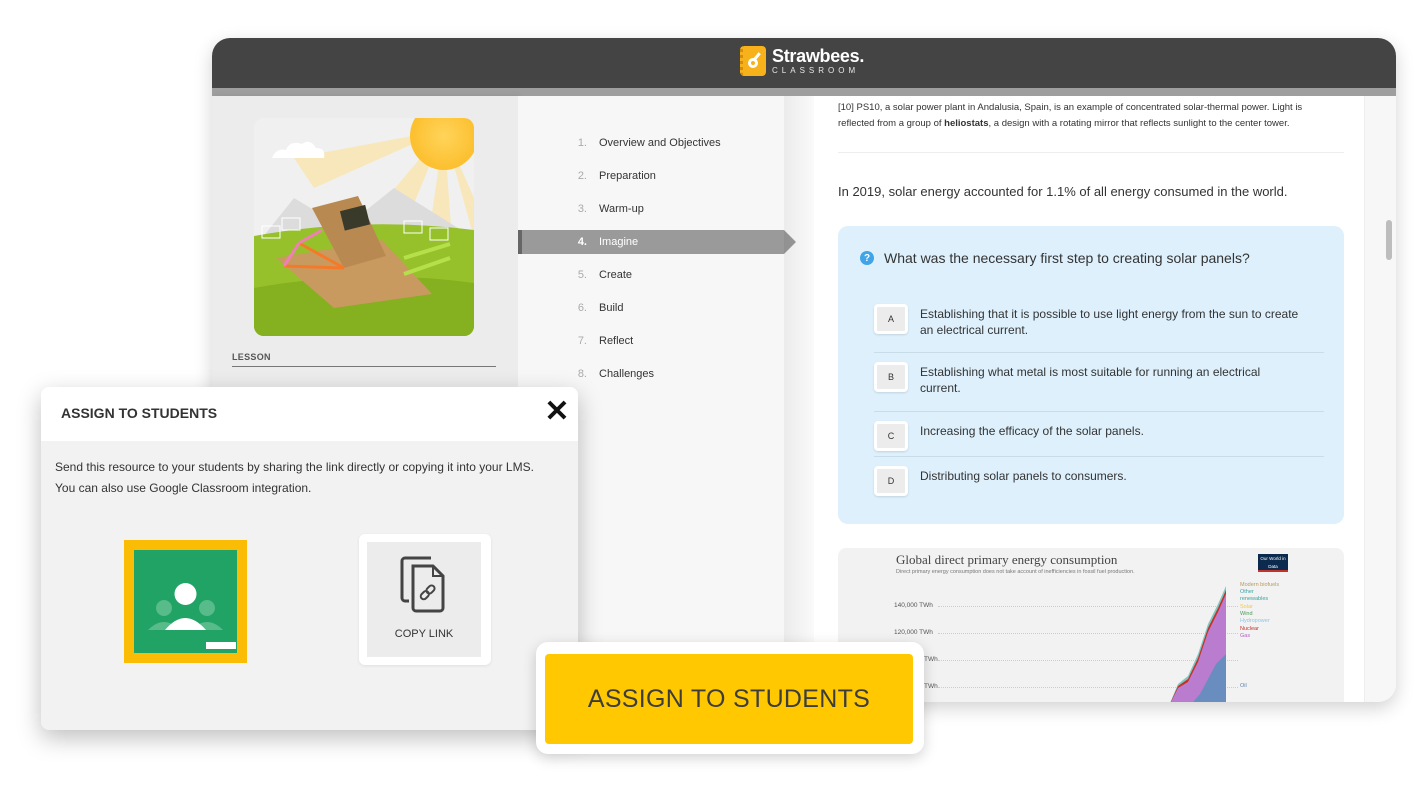 This screenshot has height=799, width=1422. Describe the element at coordinates (966, 123) in the screenshot. I see `footnote-keyword: heliostats` at that location.